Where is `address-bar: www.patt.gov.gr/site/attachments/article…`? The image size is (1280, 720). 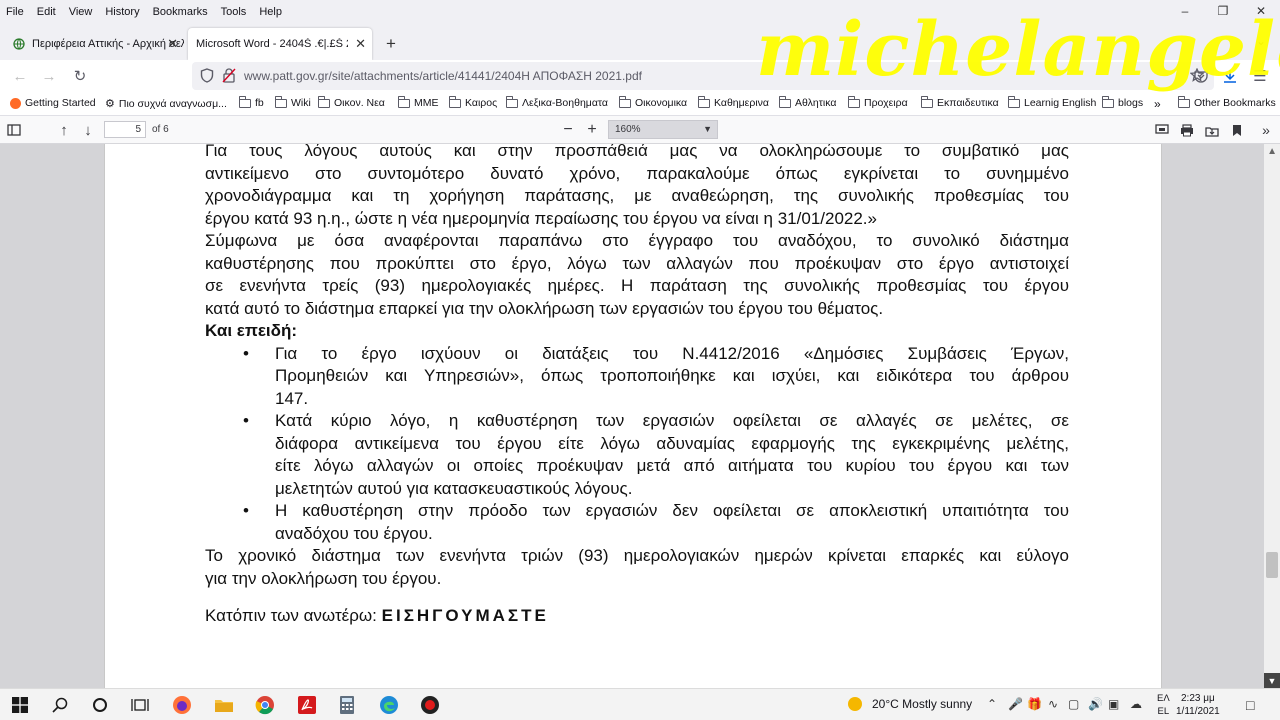 address-bar: www.patt.gov.gr/site/attachments/article… is located at coordinates (703, 76).